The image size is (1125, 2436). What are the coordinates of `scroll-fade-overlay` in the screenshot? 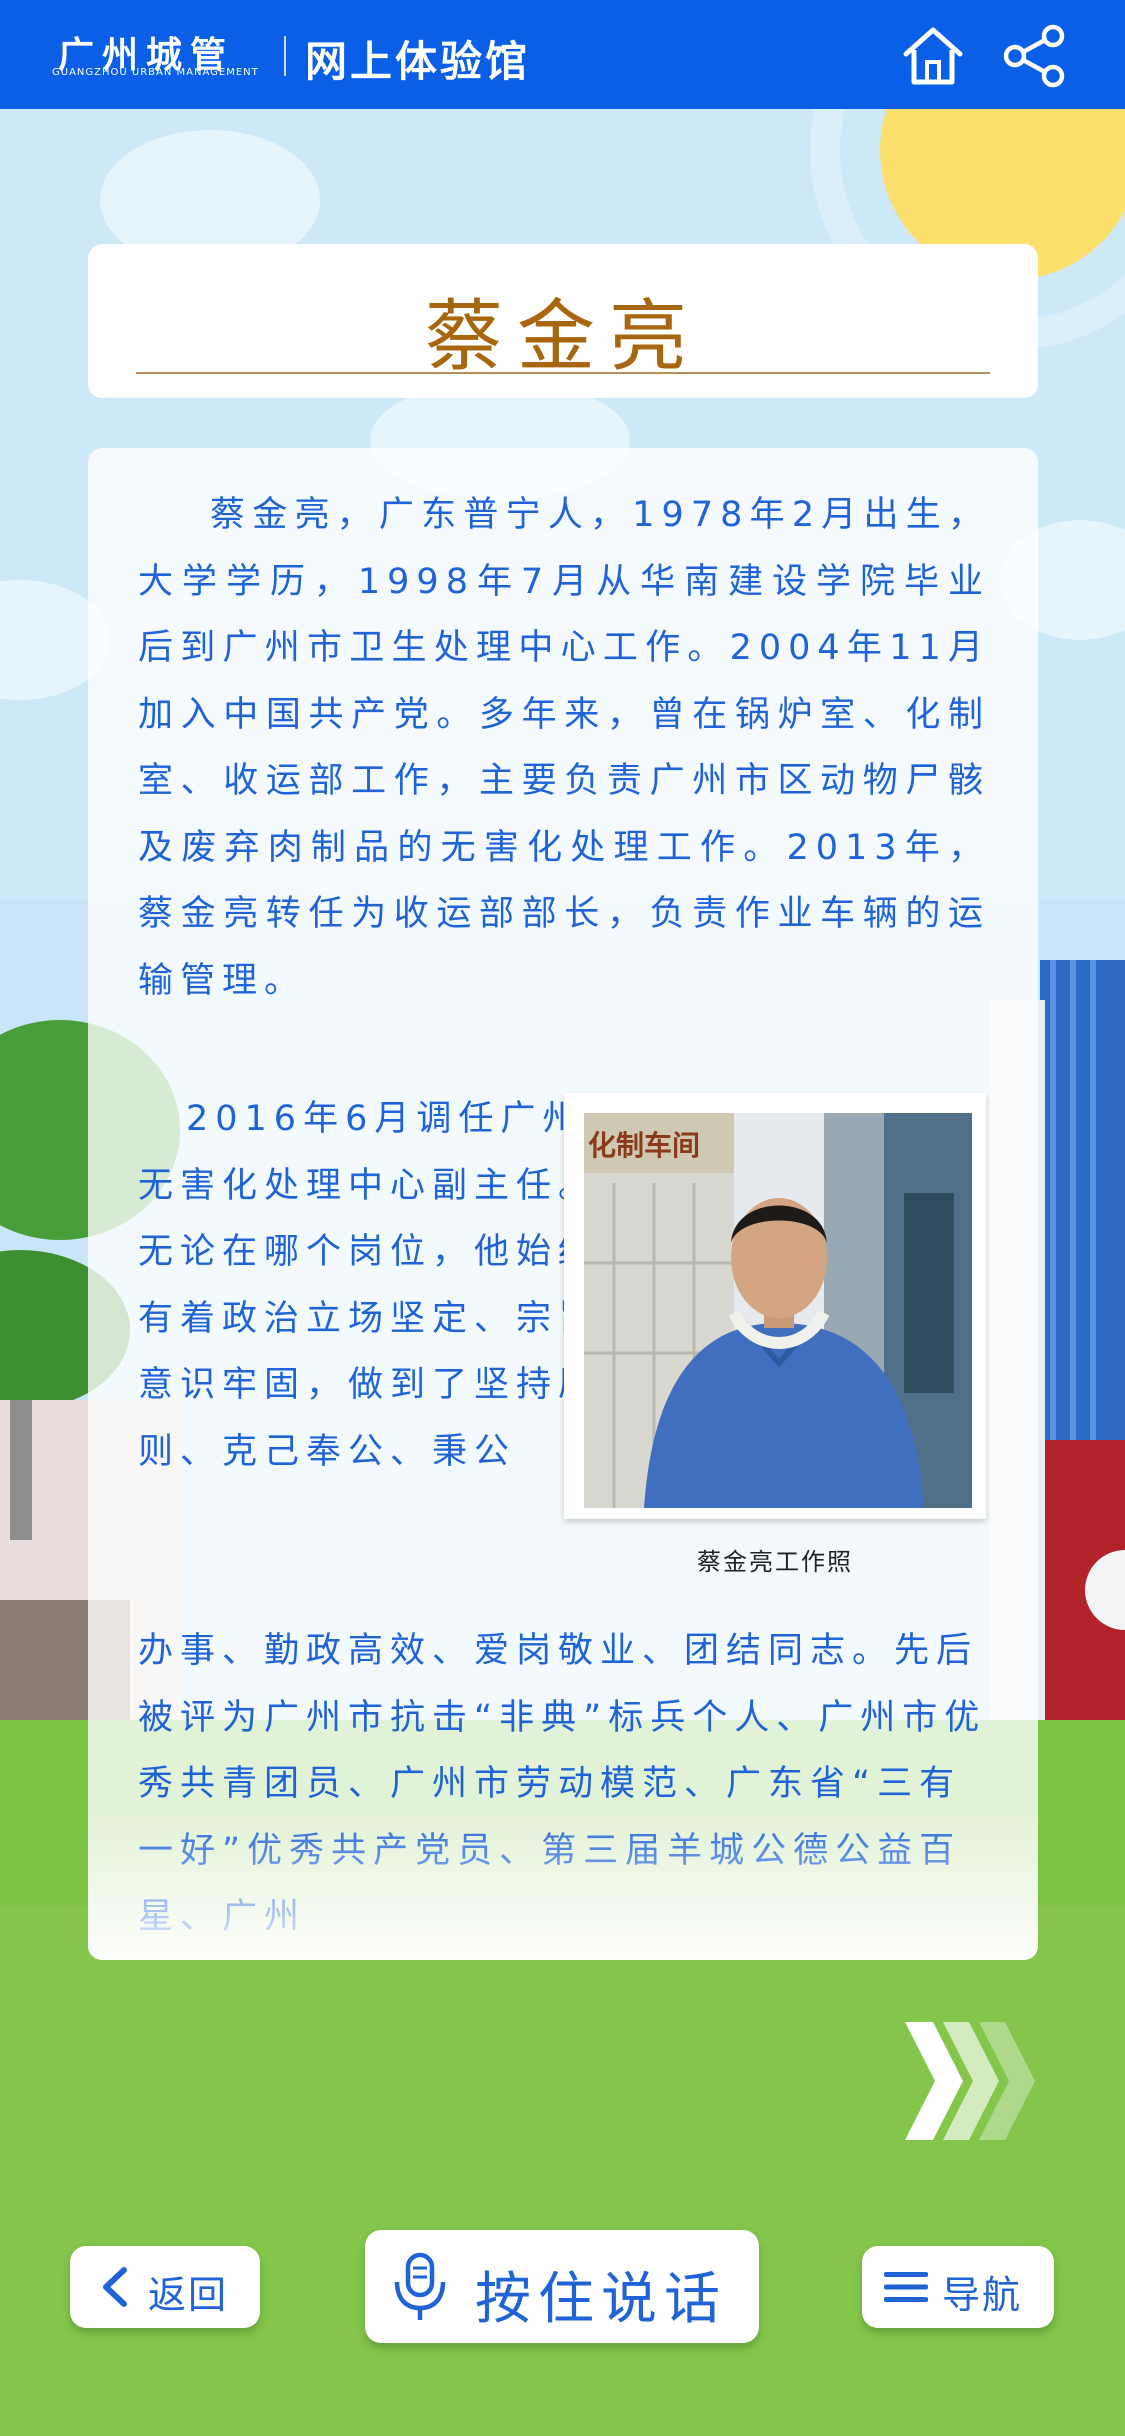 It's located at (563, 1885).